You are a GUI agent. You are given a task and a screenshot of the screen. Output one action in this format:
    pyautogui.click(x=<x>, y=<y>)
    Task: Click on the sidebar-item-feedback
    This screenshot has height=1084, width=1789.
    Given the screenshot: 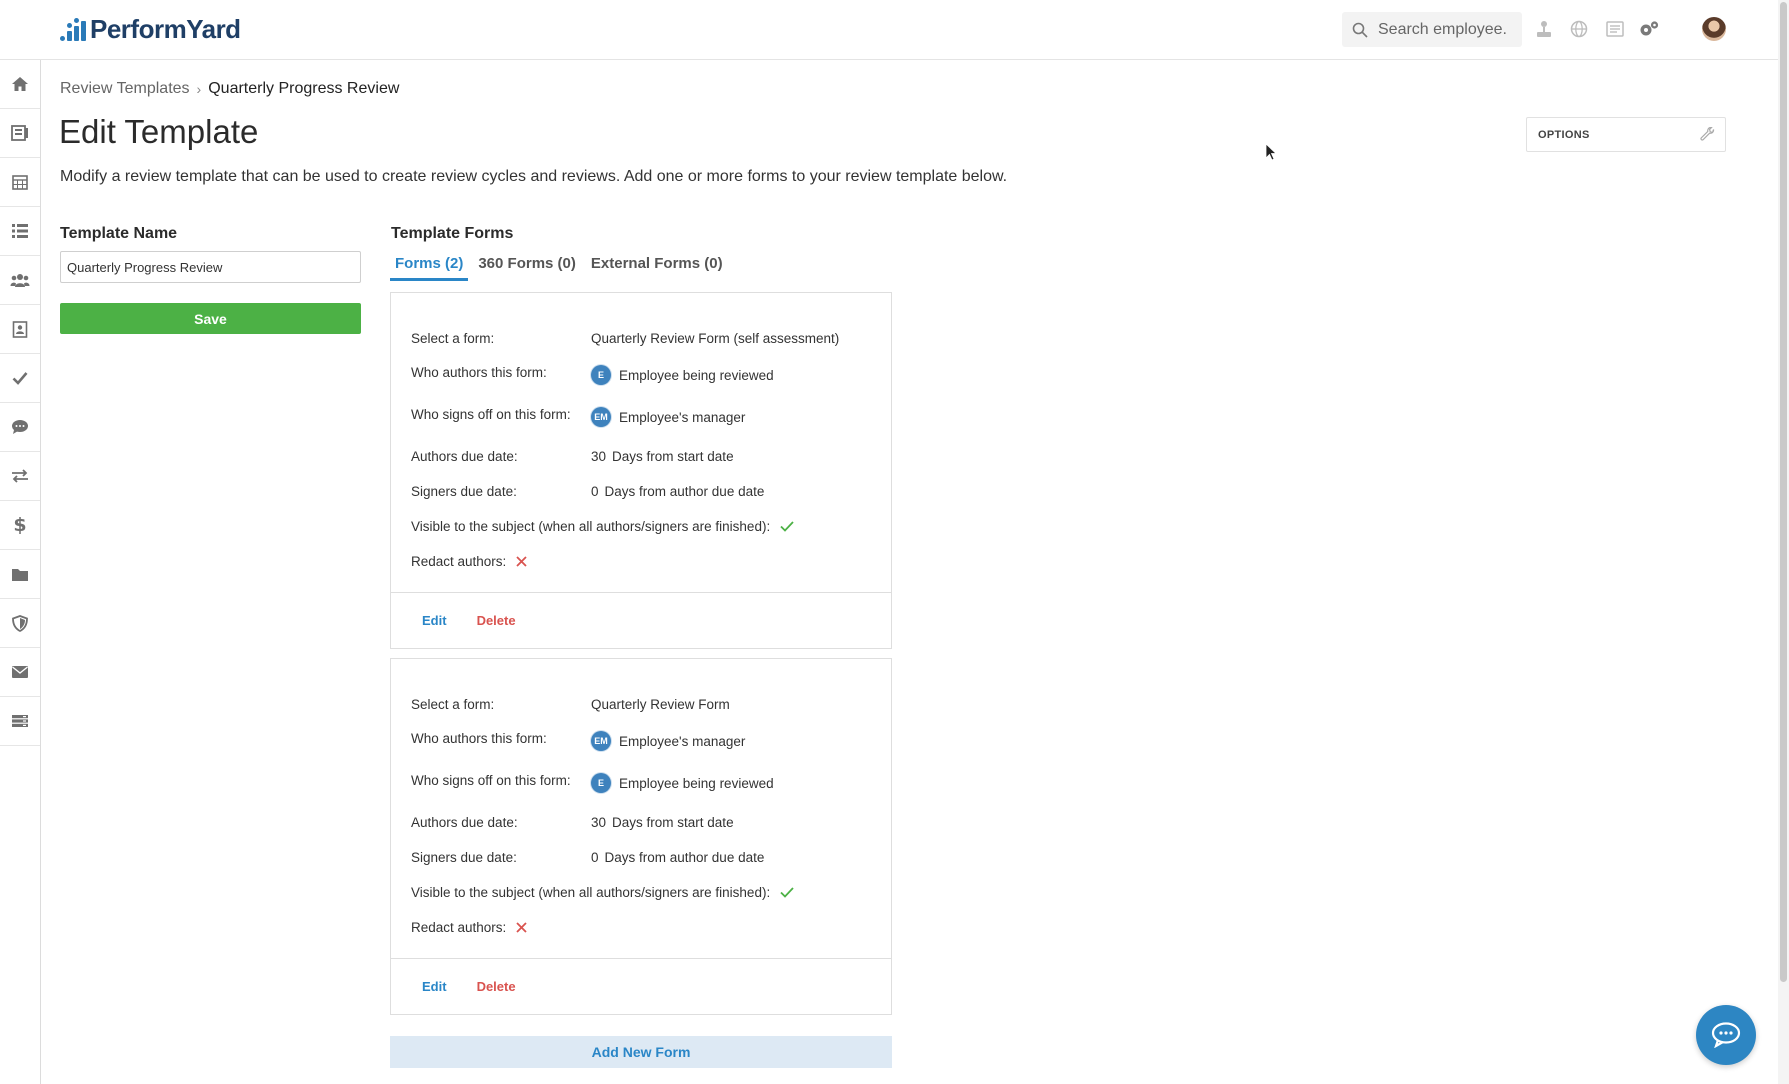 What is the action you would take?
    pyautogui.click(x=20, y=427)
    